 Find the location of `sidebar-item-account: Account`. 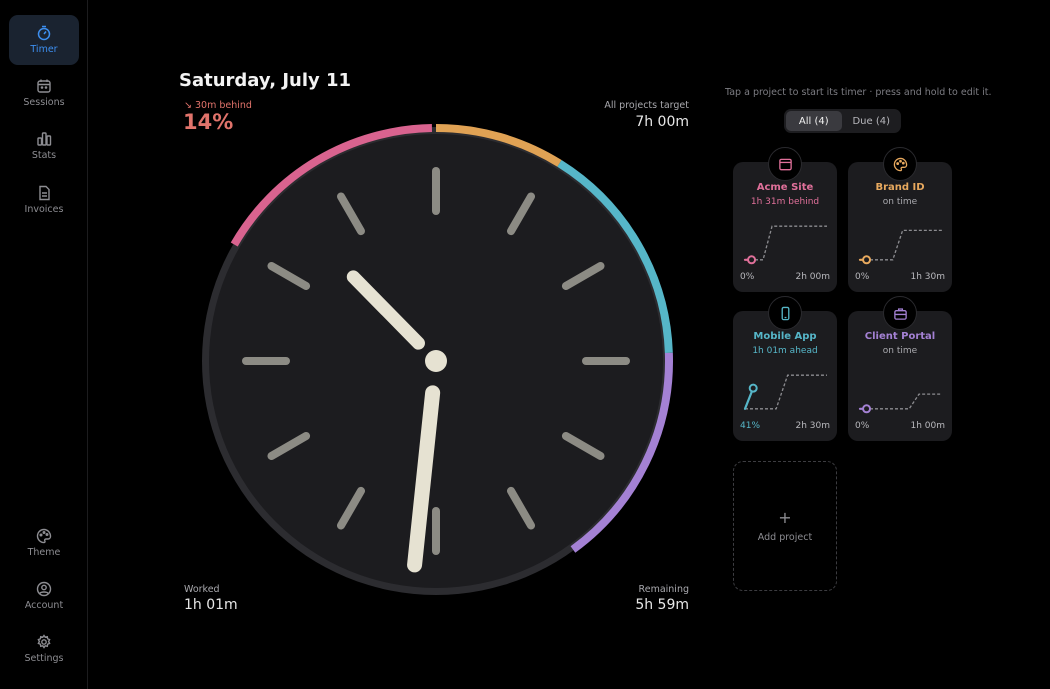

sidebar-item-account: Account is located at coordinates (44, 596).